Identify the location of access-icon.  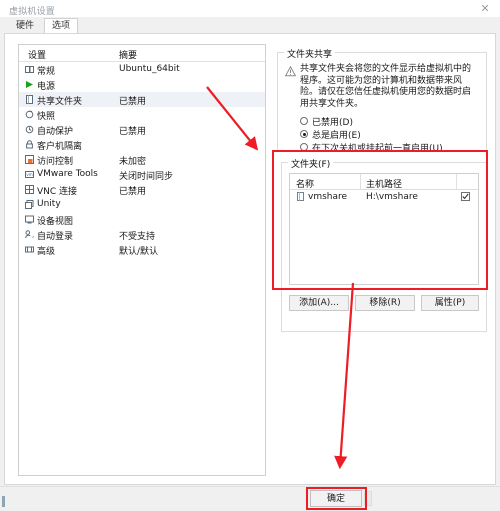
(29, 159).